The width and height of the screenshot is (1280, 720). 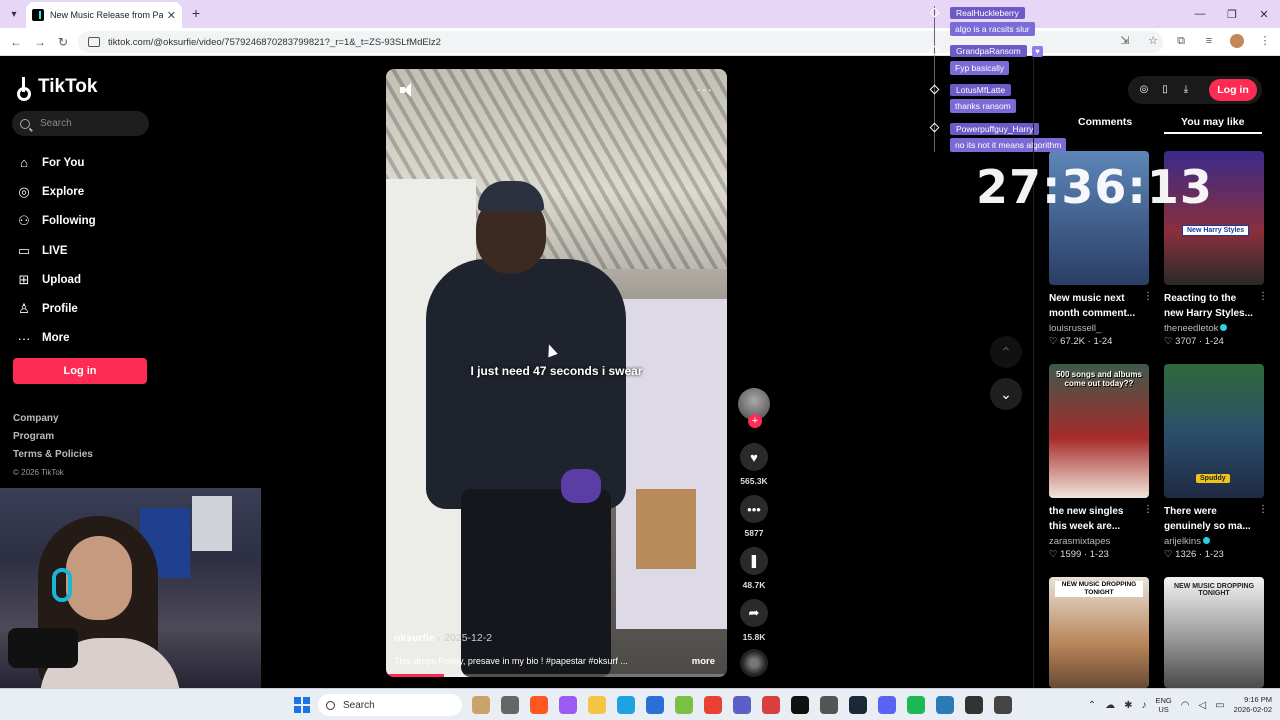 What do you see at coordinates (56, 250) in the screenshot?
I see `sidebar-item-live: ▭ LIVE` at bounding box center [56, 250].